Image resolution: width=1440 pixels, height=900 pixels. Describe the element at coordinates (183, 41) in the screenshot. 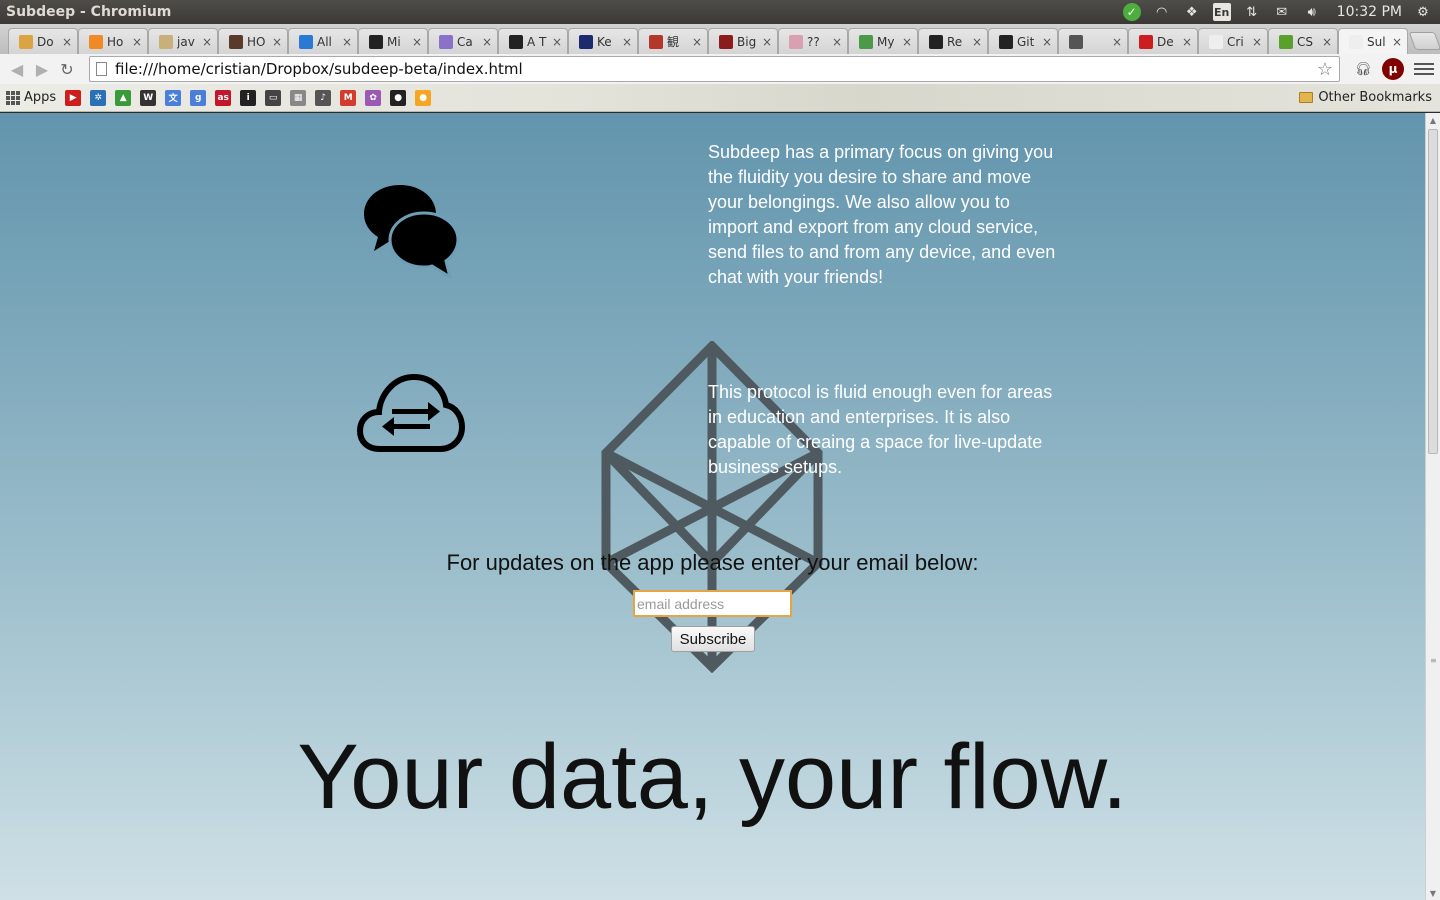

I see `browser-tab: jav ×` at that location.